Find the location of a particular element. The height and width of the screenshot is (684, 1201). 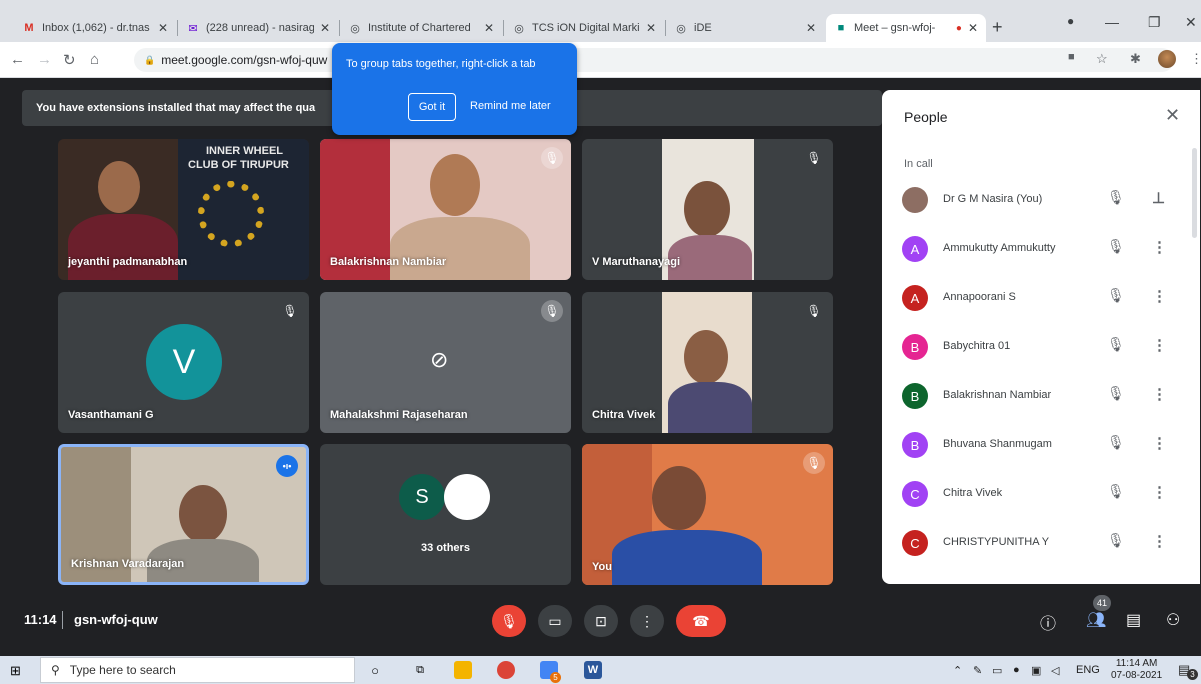

file-explorer-icon is located at coordinates (463, 670).